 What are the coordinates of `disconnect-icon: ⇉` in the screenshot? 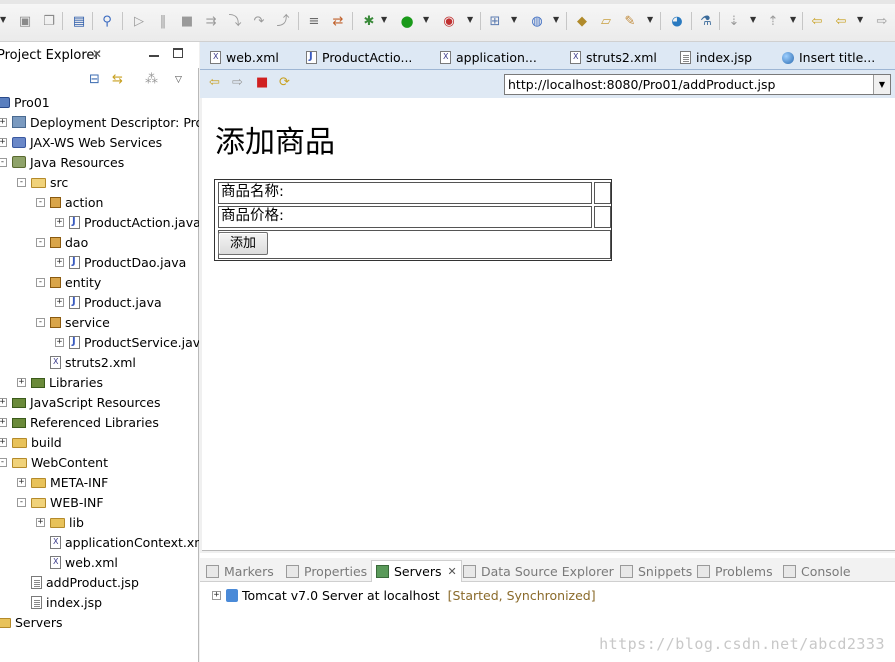 It's located at (211, 21).